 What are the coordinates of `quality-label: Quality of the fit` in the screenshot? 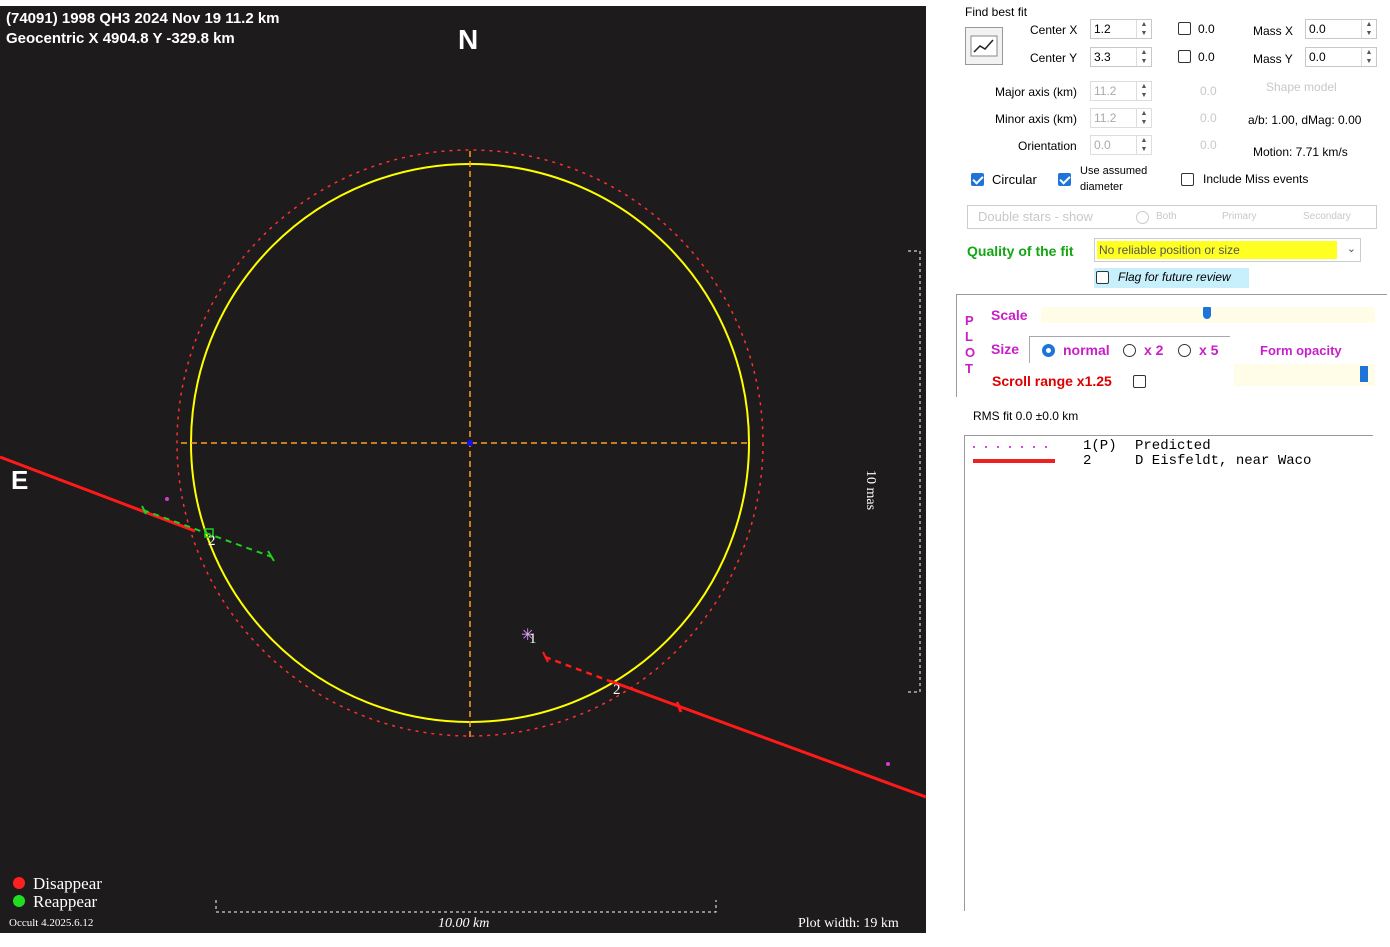 It's located at (1020, 251).